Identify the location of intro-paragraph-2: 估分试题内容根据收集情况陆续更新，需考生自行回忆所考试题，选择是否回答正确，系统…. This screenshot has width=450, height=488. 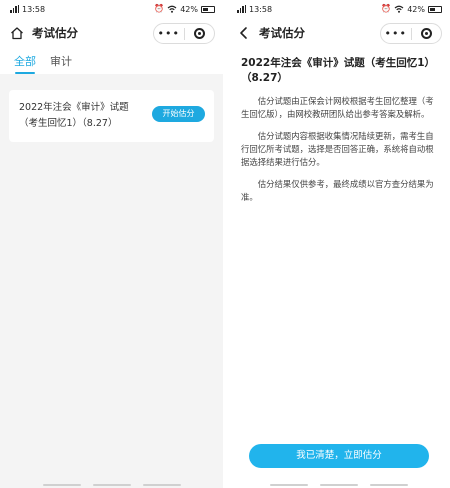
(337, 149).